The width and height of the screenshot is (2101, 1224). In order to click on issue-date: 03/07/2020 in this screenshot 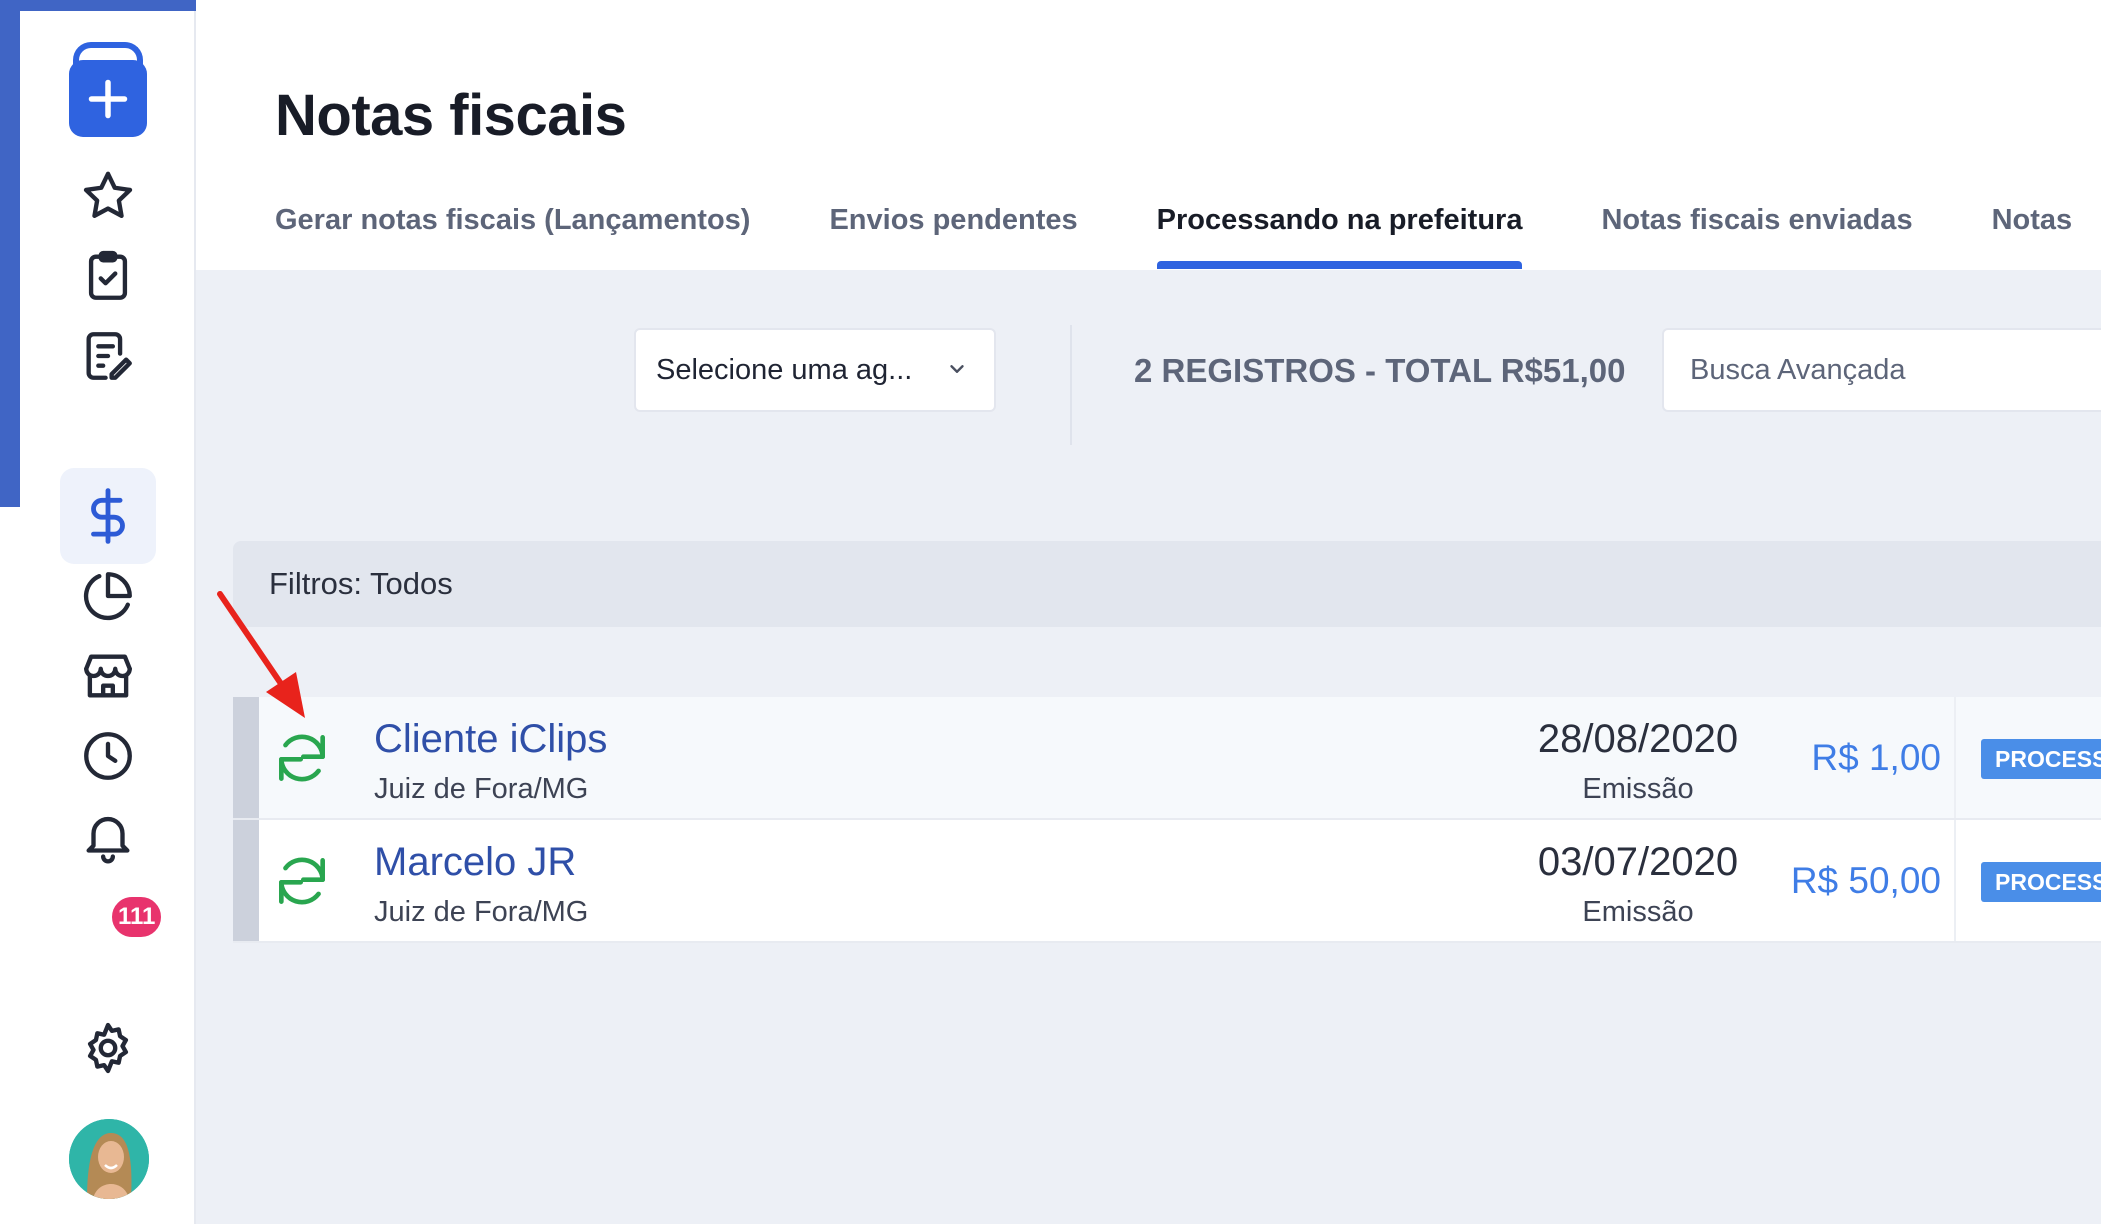, I will do `click(1638, 862)`.